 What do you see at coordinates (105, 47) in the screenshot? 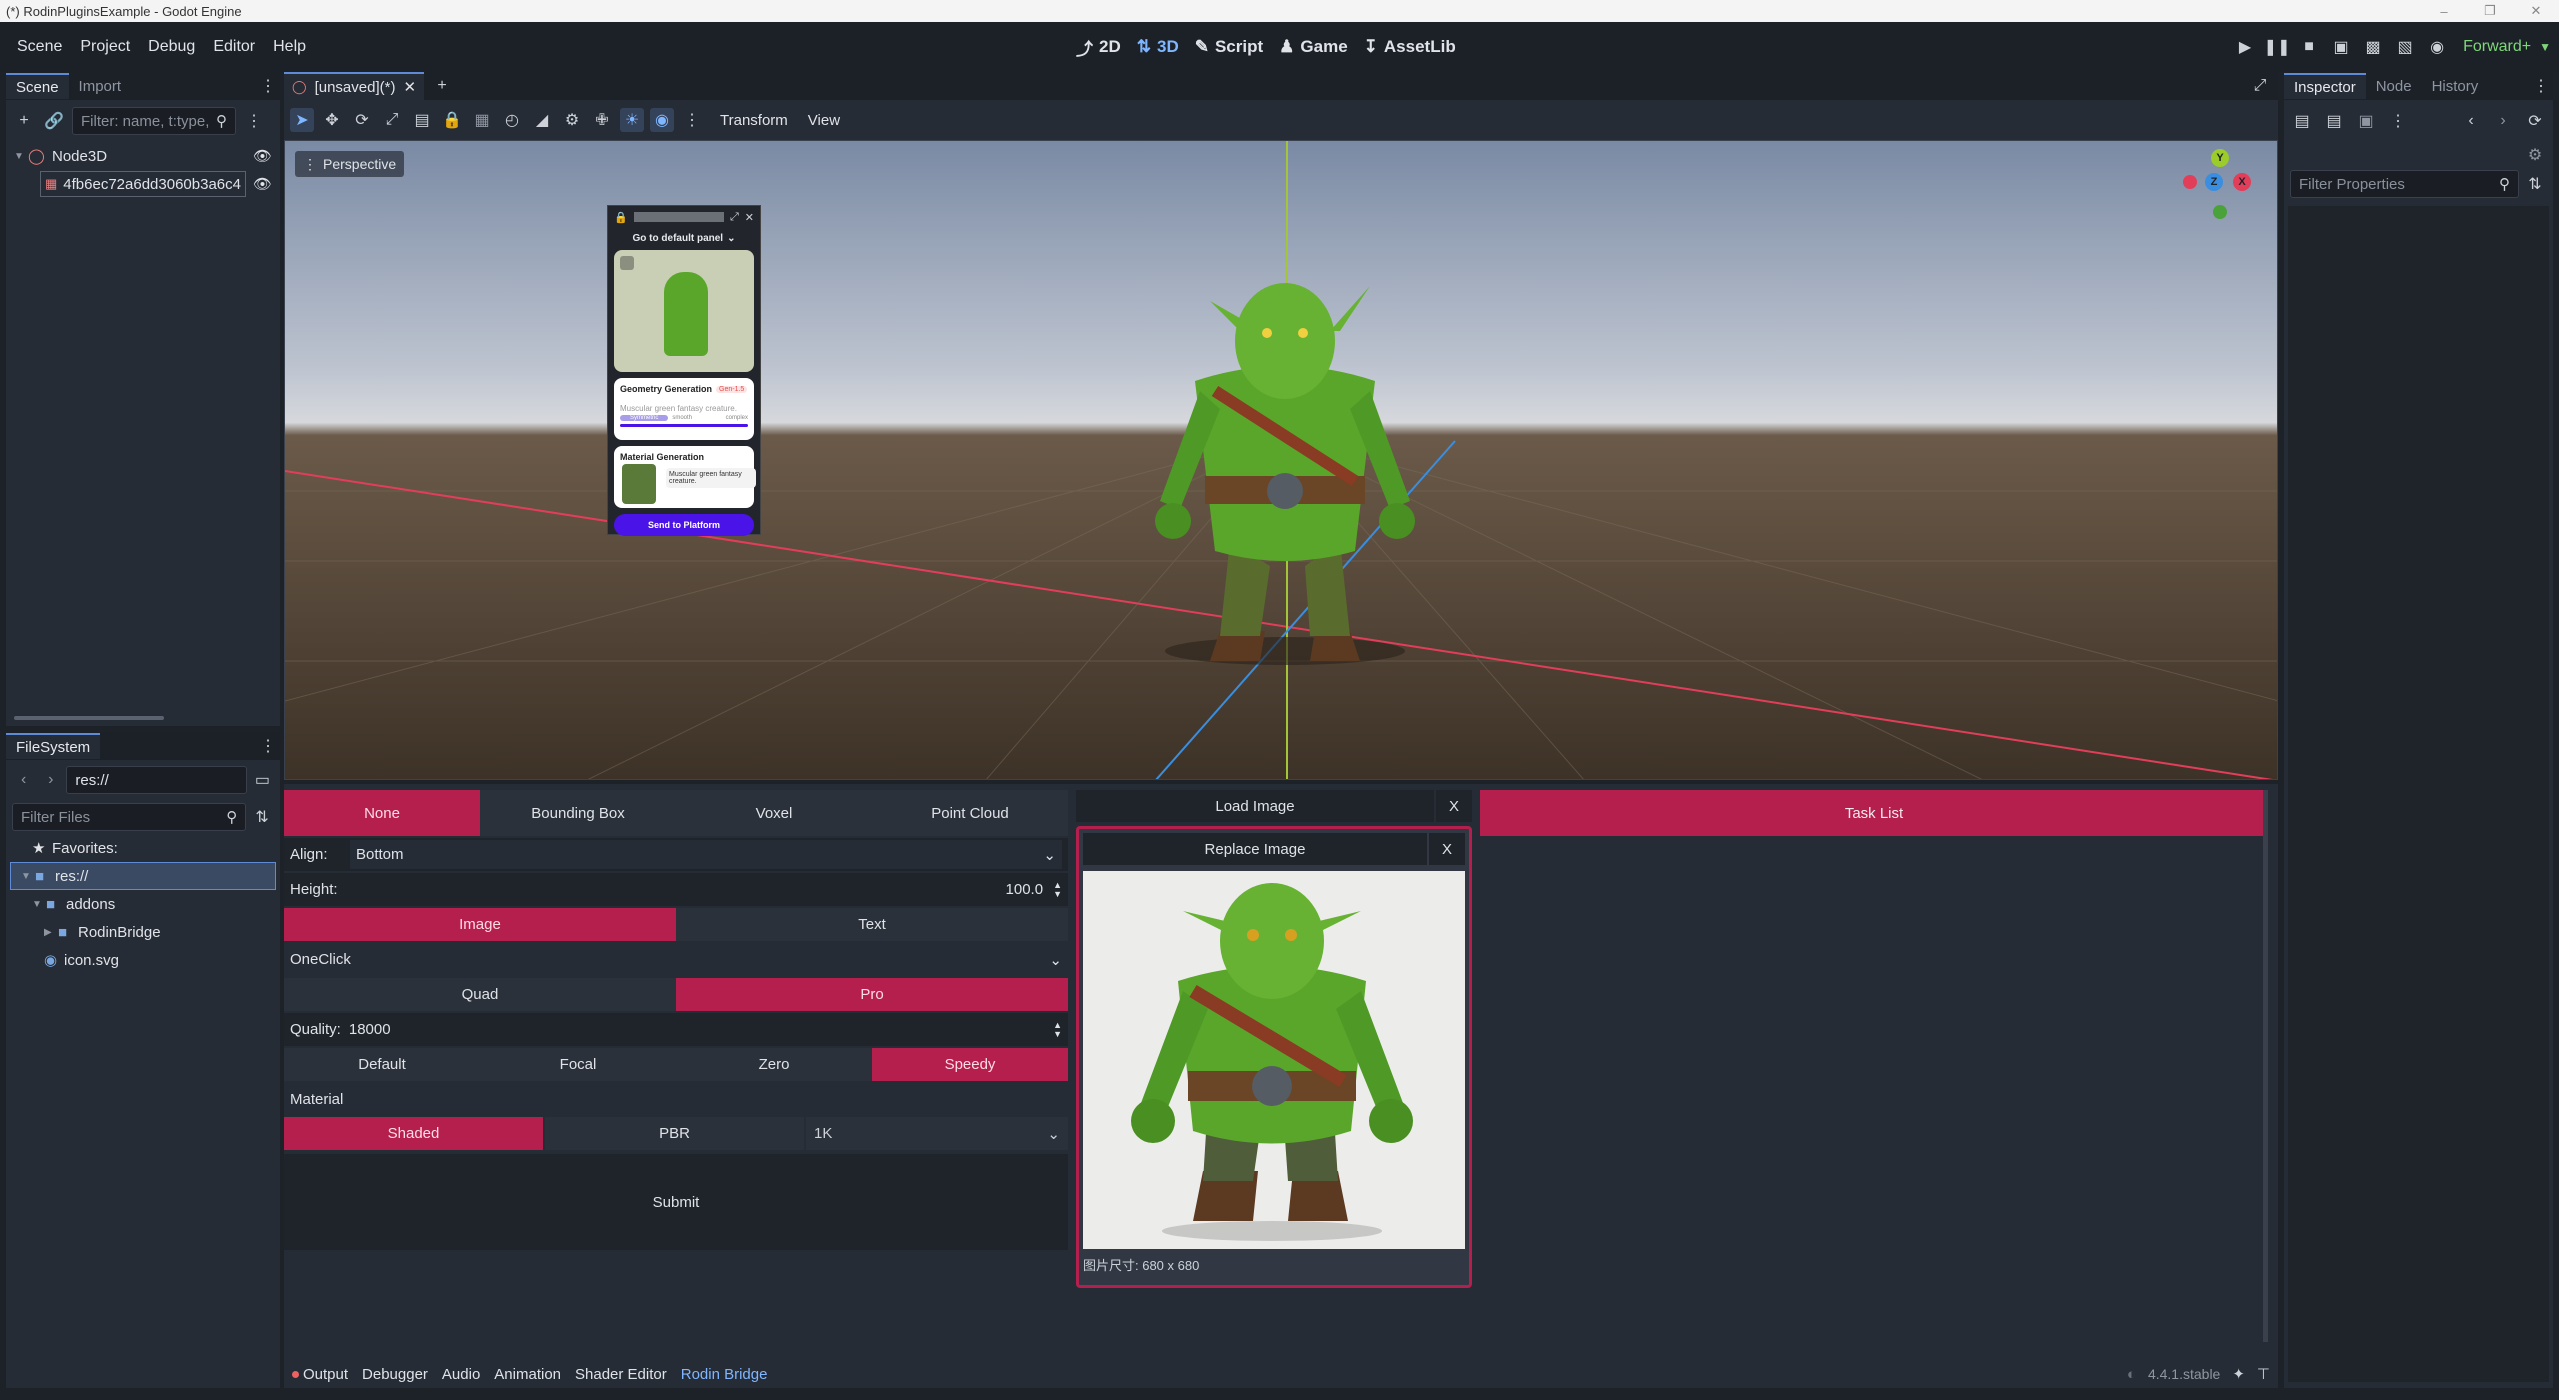
I see `menu-project: Project` at bounding box center [105, 47].